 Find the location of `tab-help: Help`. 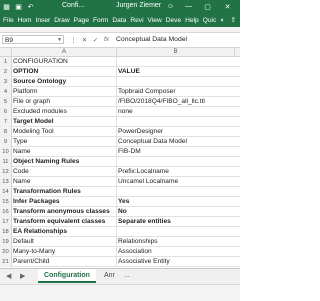

tab-help: Help is located at coordinates (192, 20).